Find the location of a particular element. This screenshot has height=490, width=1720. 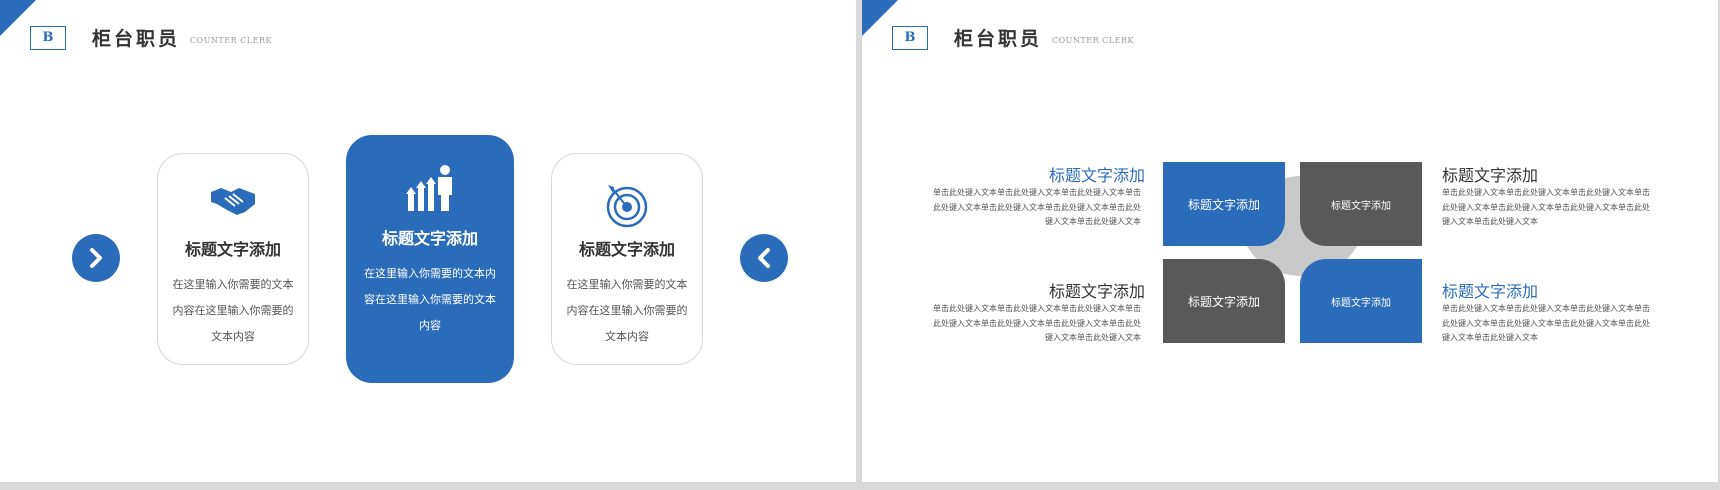

prev-button is located at coordinates (764, 258).